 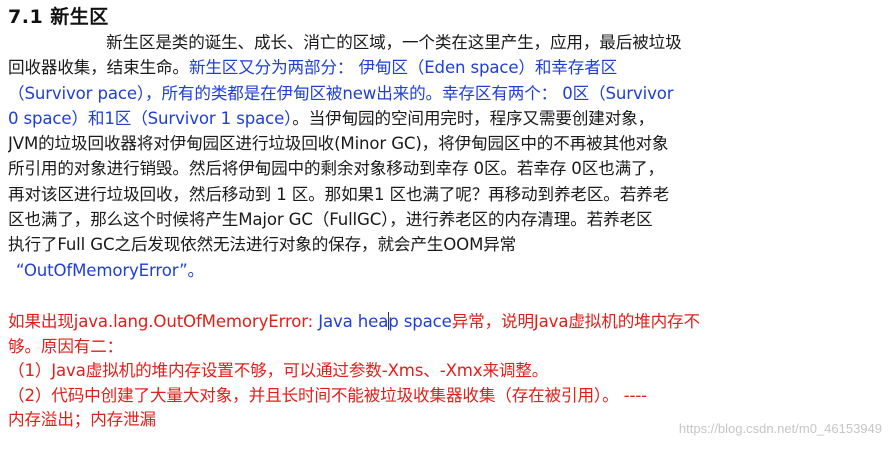 What do you see at coordinates (473, 118) in the screenshot?
I see `text-segment: 。当伊甸园的空间用完时，程序又需要创建对象，` at bounding box center [473, 118].